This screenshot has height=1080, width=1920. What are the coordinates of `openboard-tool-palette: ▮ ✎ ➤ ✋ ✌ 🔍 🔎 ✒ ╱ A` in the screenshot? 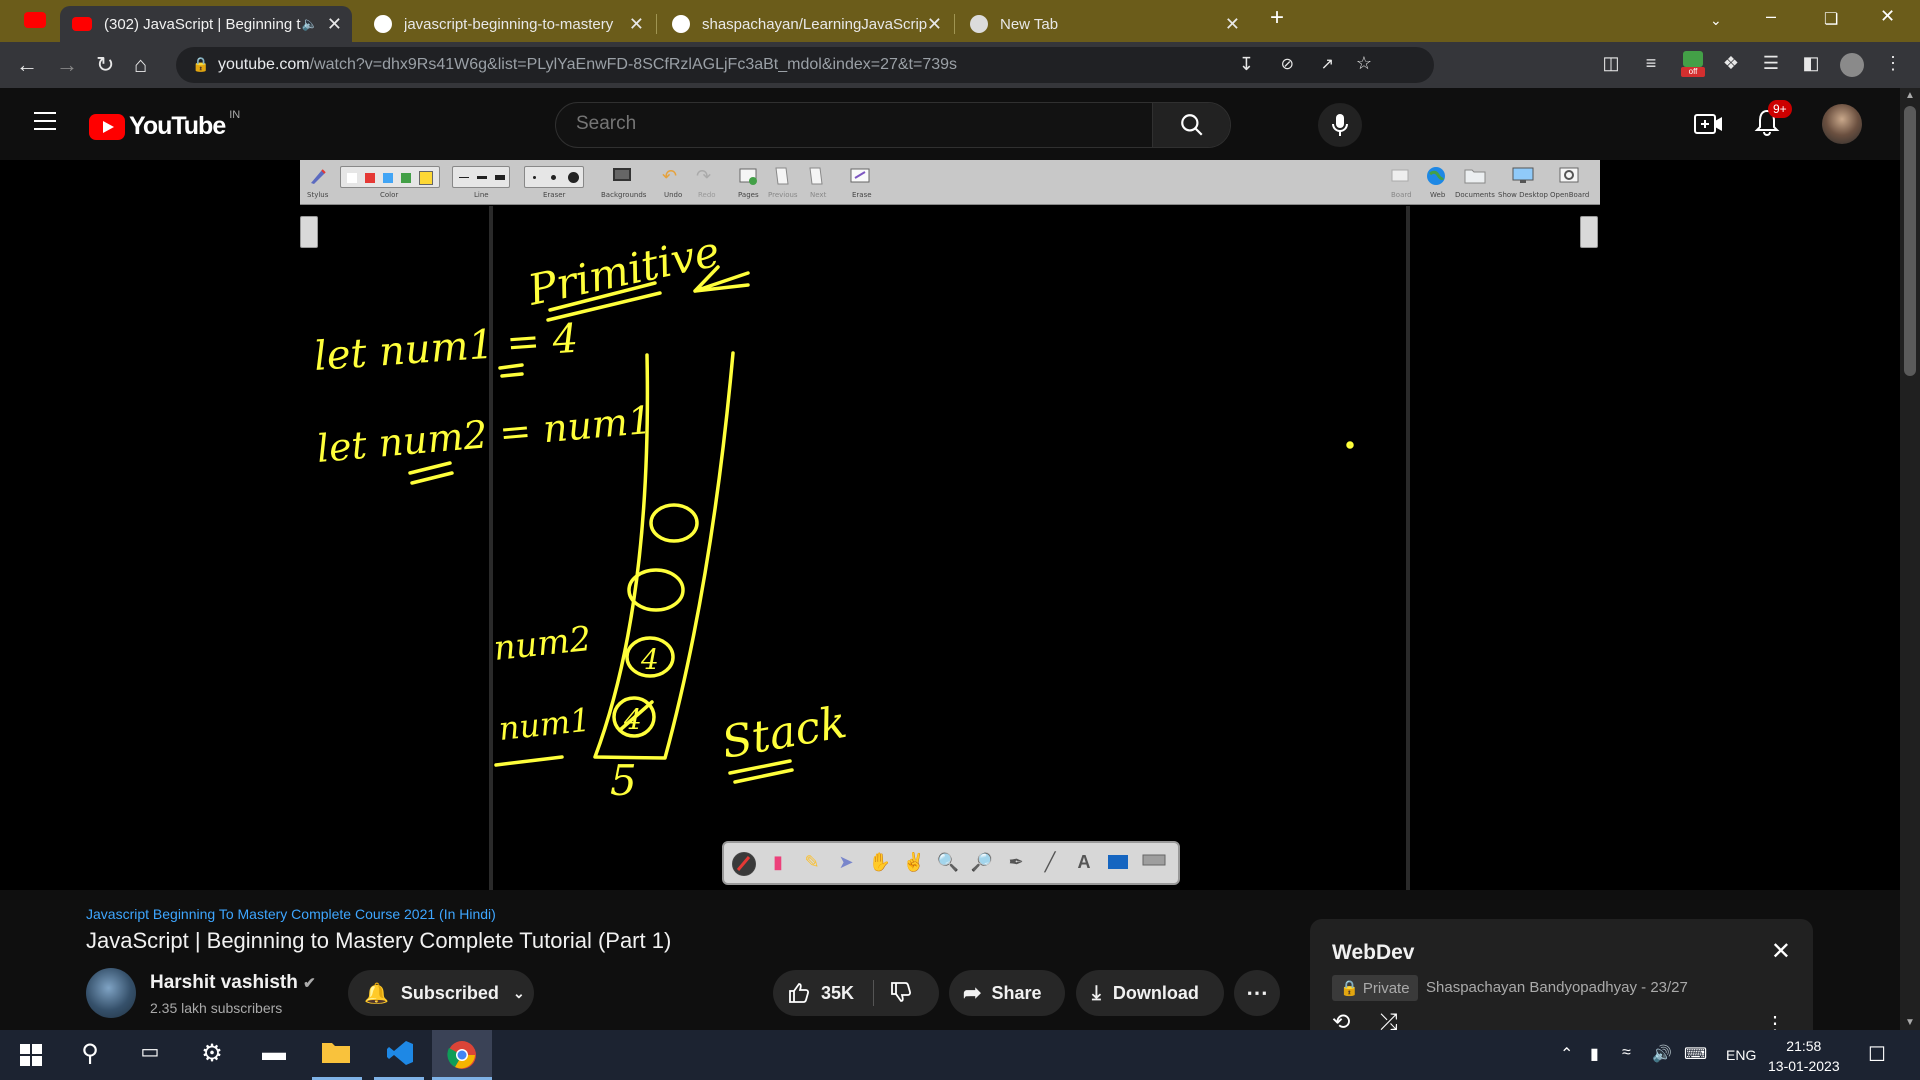 It's located at (951, 863).